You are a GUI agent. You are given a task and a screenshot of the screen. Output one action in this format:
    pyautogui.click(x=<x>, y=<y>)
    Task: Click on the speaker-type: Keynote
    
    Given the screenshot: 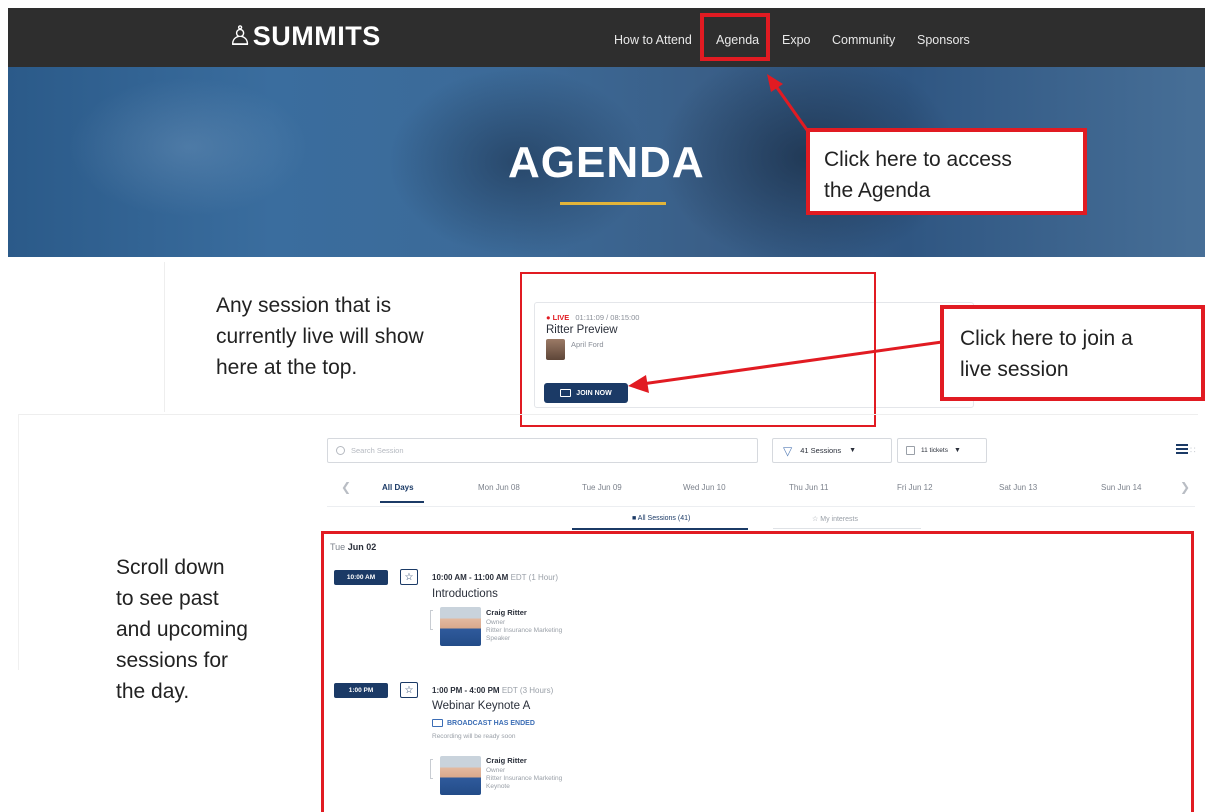 What is the action you would take?
    pyautogui.click(x=498, y=786)
    